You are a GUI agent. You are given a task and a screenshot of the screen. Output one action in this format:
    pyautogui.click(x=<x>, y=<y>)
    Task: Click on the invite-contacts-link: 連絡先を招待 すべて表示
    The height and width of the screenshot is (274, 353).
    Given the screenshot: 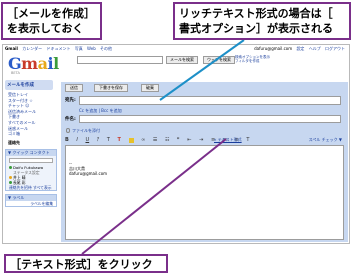 What is the action you would take?
    pyautogui.click(x=31, y=187)
    